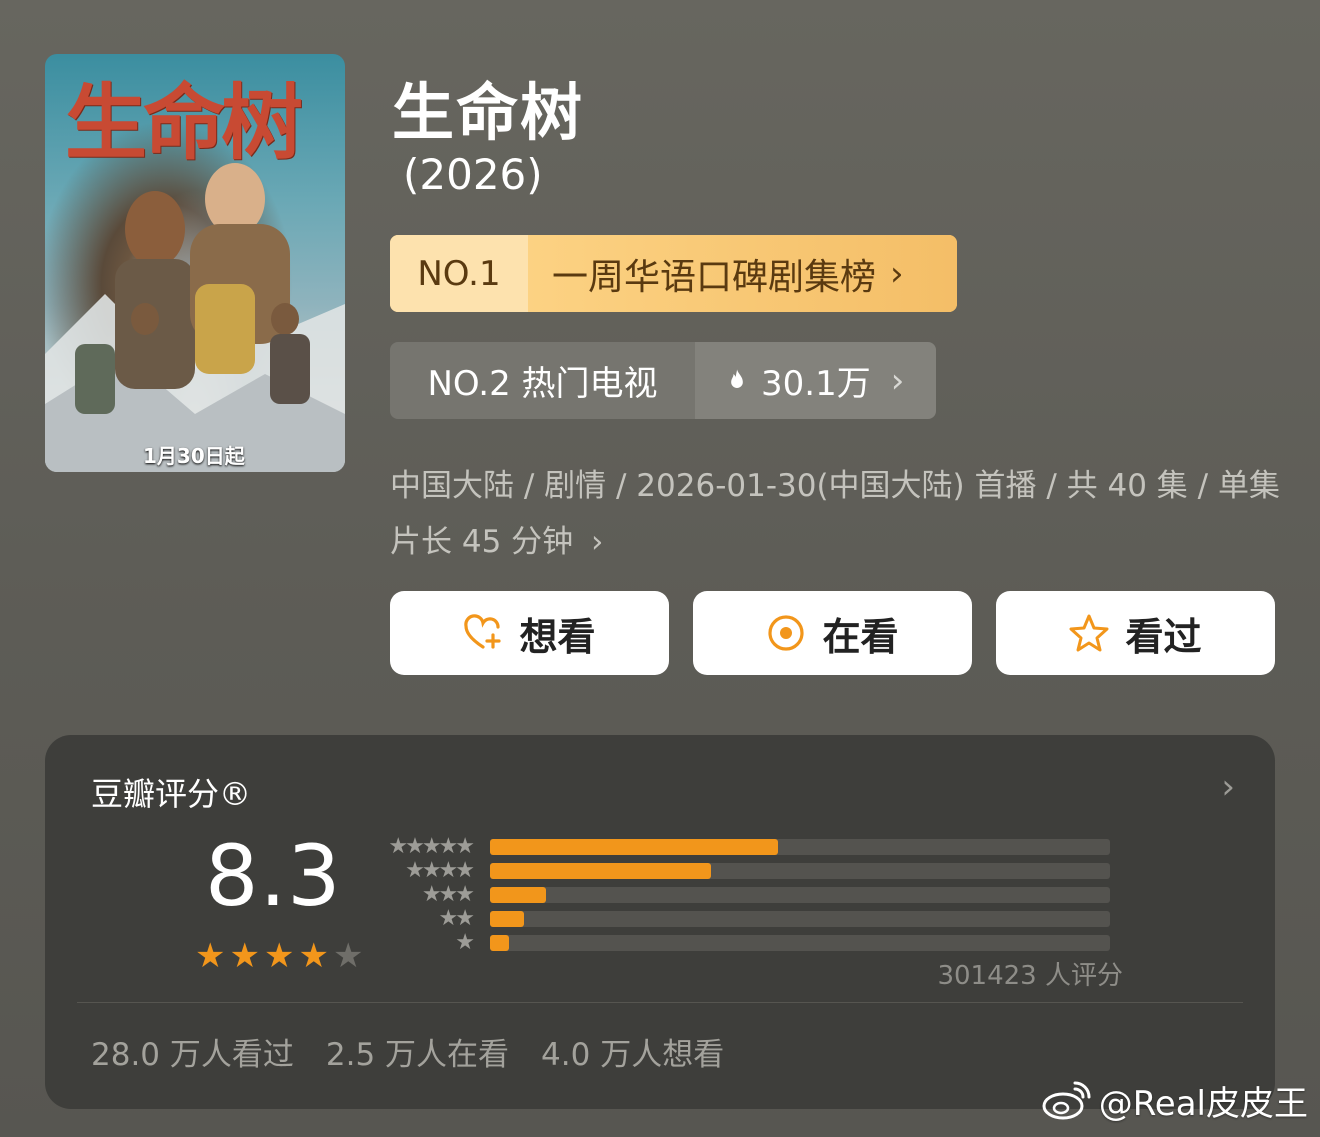  I want to click on rating-title: 豆瓣评分®, so click(171, 794).